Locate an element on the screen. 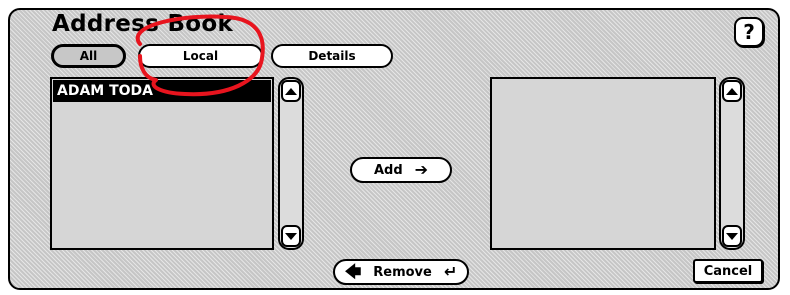 The image size is (790, 295). cancel-button: Cancel is located at coordinates (728, 271).